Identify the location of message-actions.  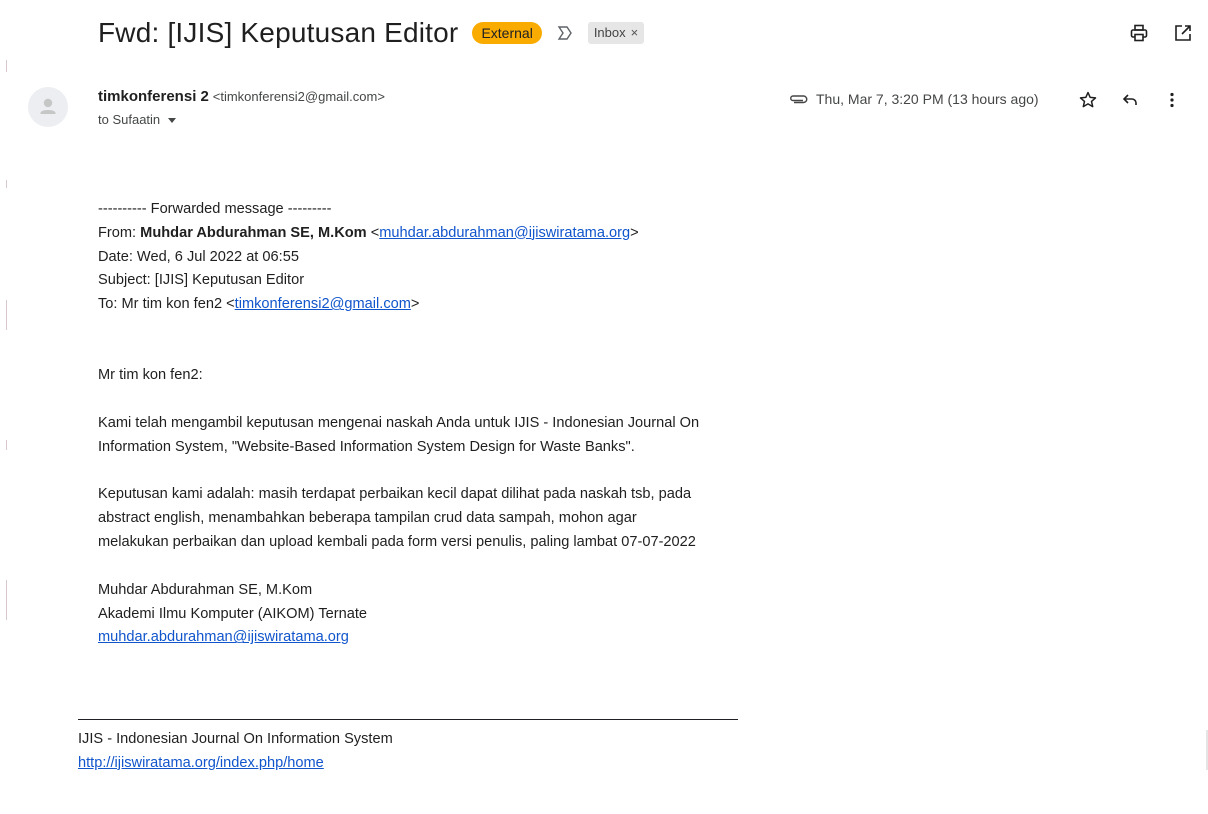
(1130, 100).